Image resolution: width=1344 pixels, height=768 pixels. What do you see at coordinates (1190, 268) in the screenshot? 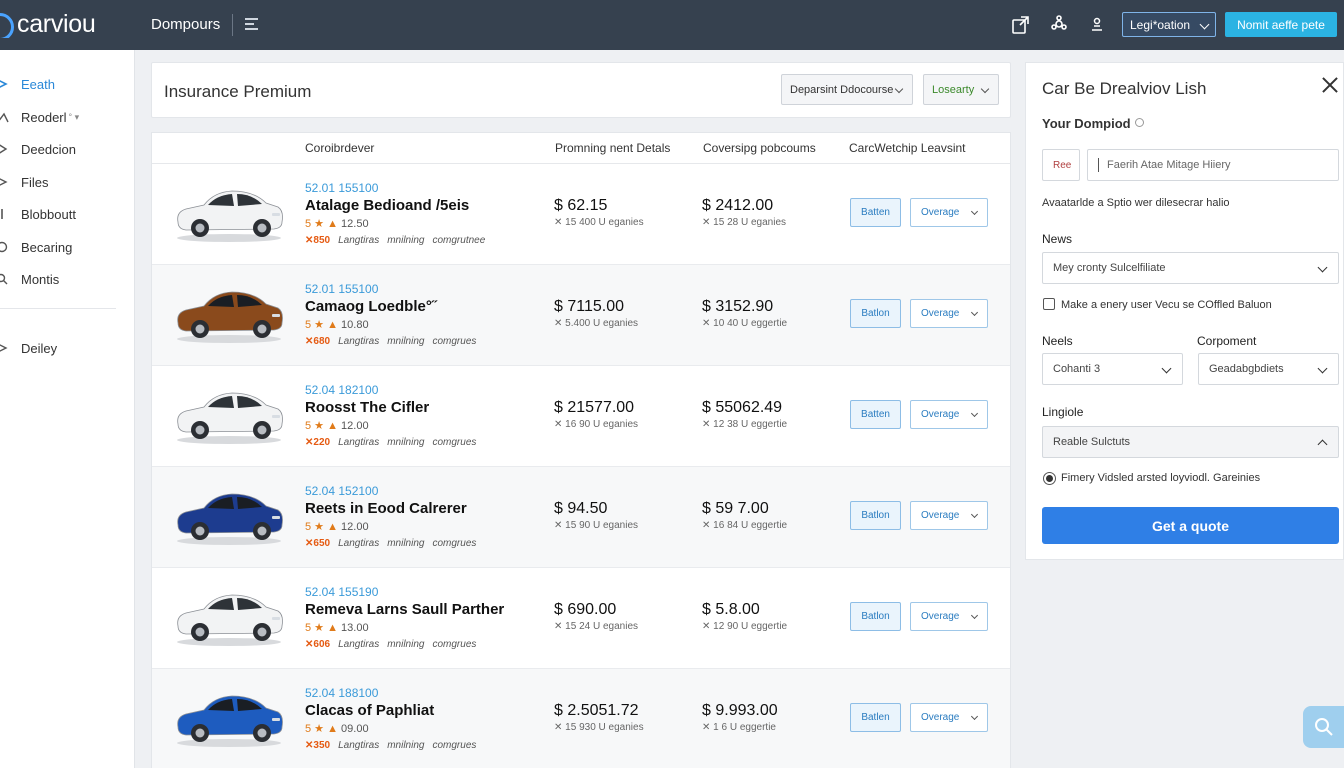
I see `news-select: Mey cronty Sulcelfiliate` at bounding box center [1190, 268].